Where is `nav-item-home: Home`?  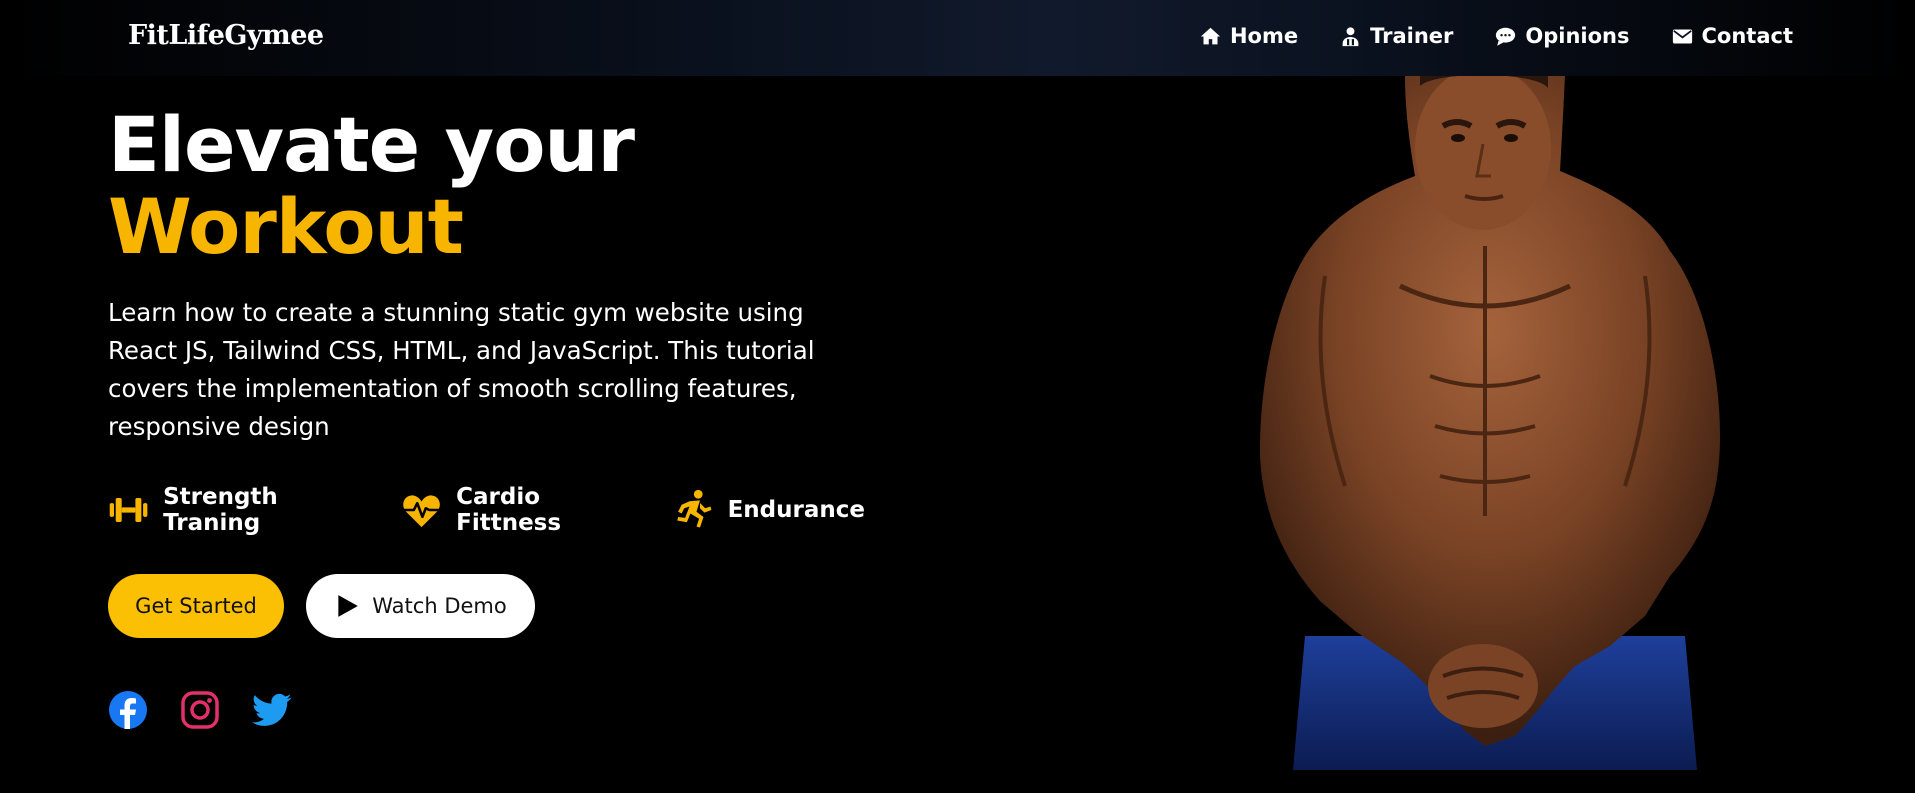
nav-item-home: Home is located at coordinates (1249, 36).